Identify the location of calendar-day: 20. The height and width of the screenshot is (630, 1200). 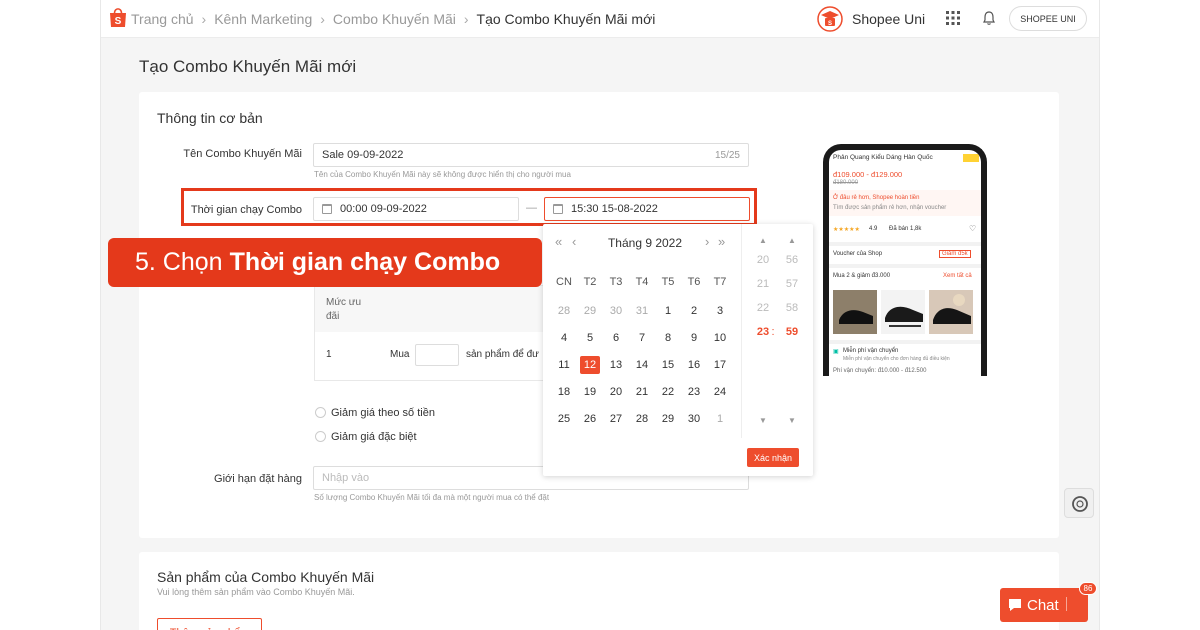
(616, 392).